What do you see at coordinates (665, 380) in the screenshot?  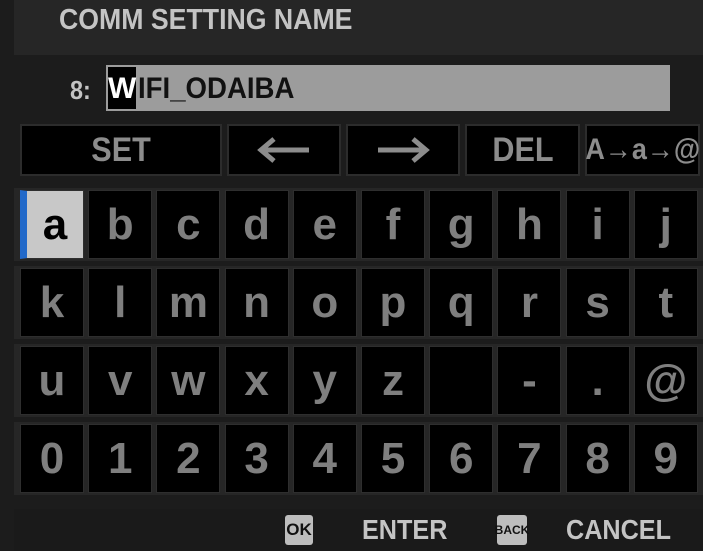 I see `keyboard-key: @` at bounding box center [665, 380].